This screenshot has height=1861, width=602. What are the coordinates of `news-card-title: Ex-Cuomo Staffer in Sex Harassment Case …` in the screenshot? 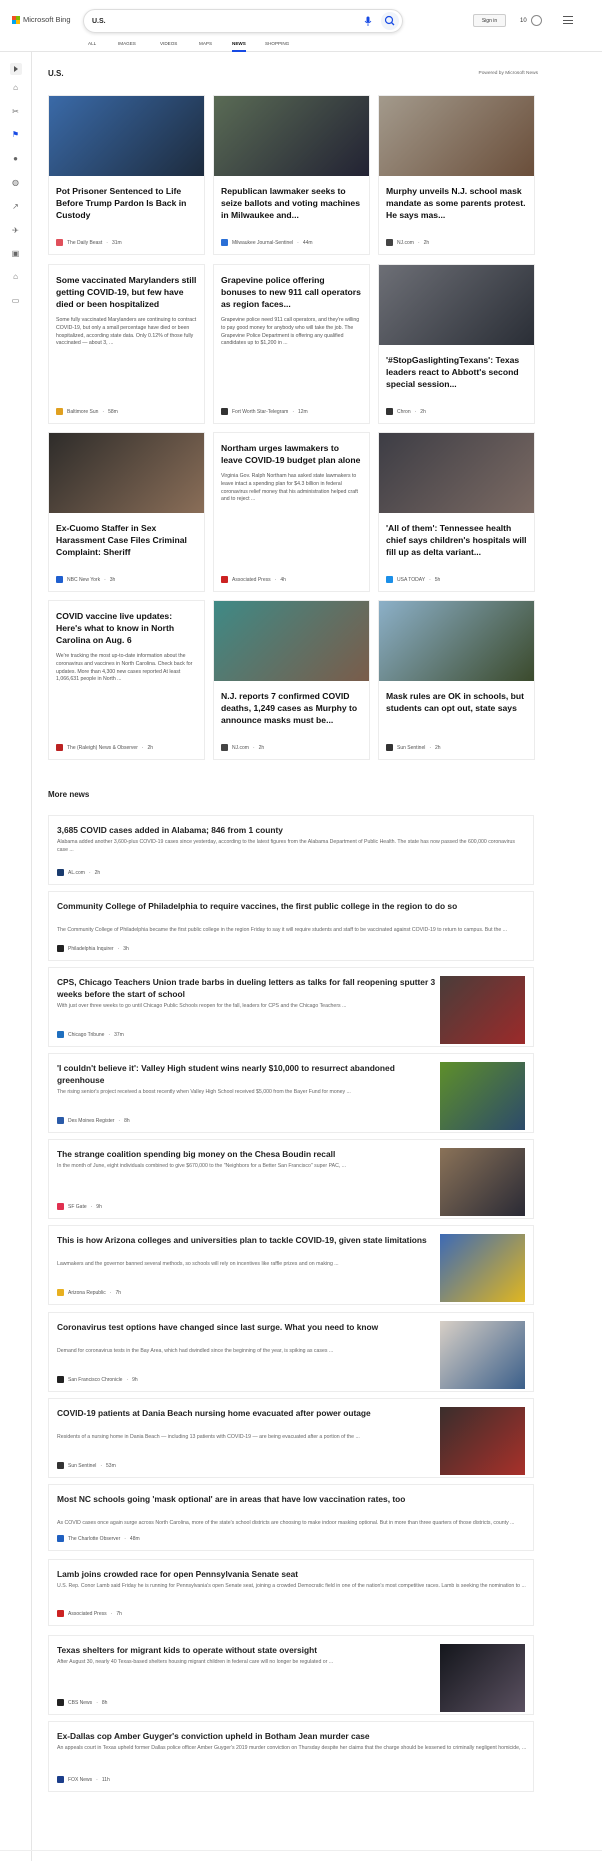 It's located at (126, 540).